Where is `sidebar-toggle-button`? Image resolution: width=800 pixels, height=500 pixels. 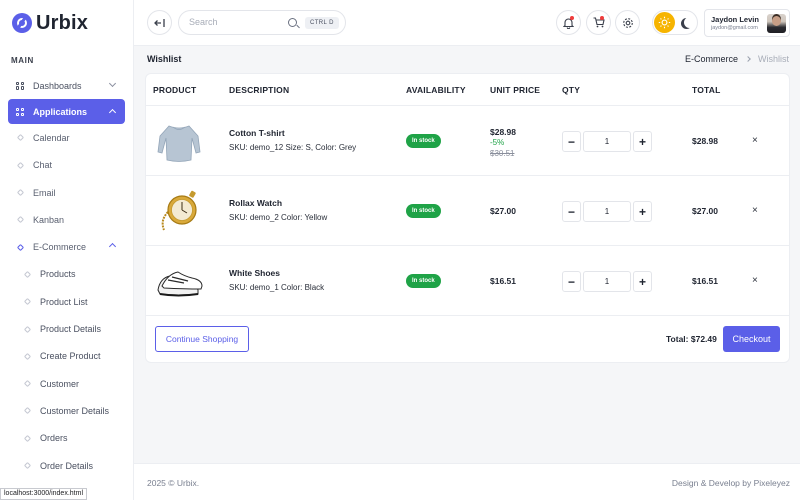 sidebar-toggle-button is located at coordinates (159, 22).